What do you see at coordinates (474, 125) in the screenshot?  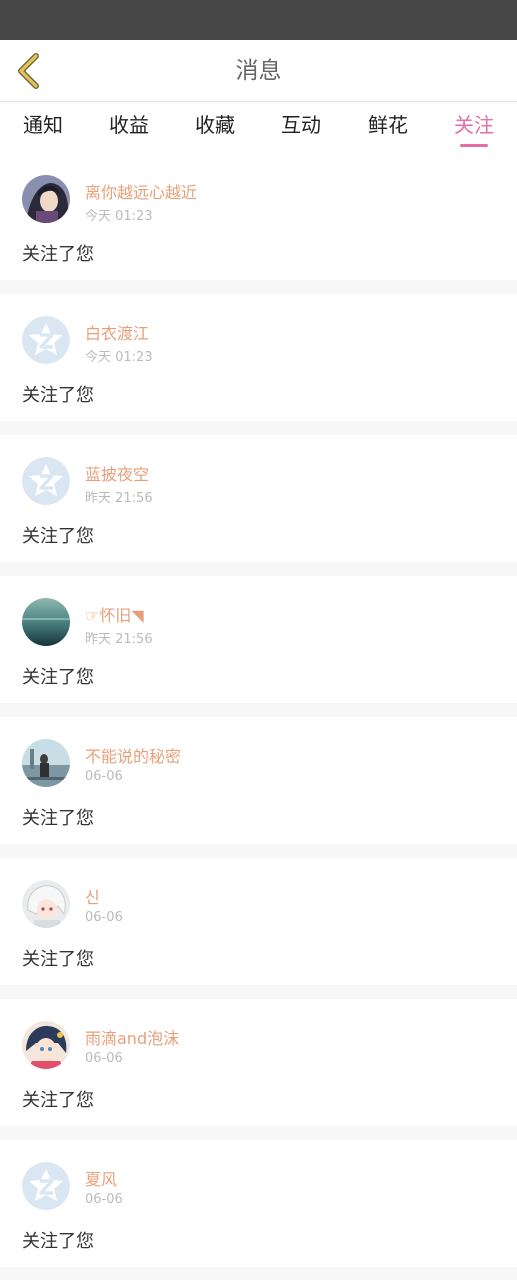 I see `tab-label: 关注` at bounding box center [474, 125].